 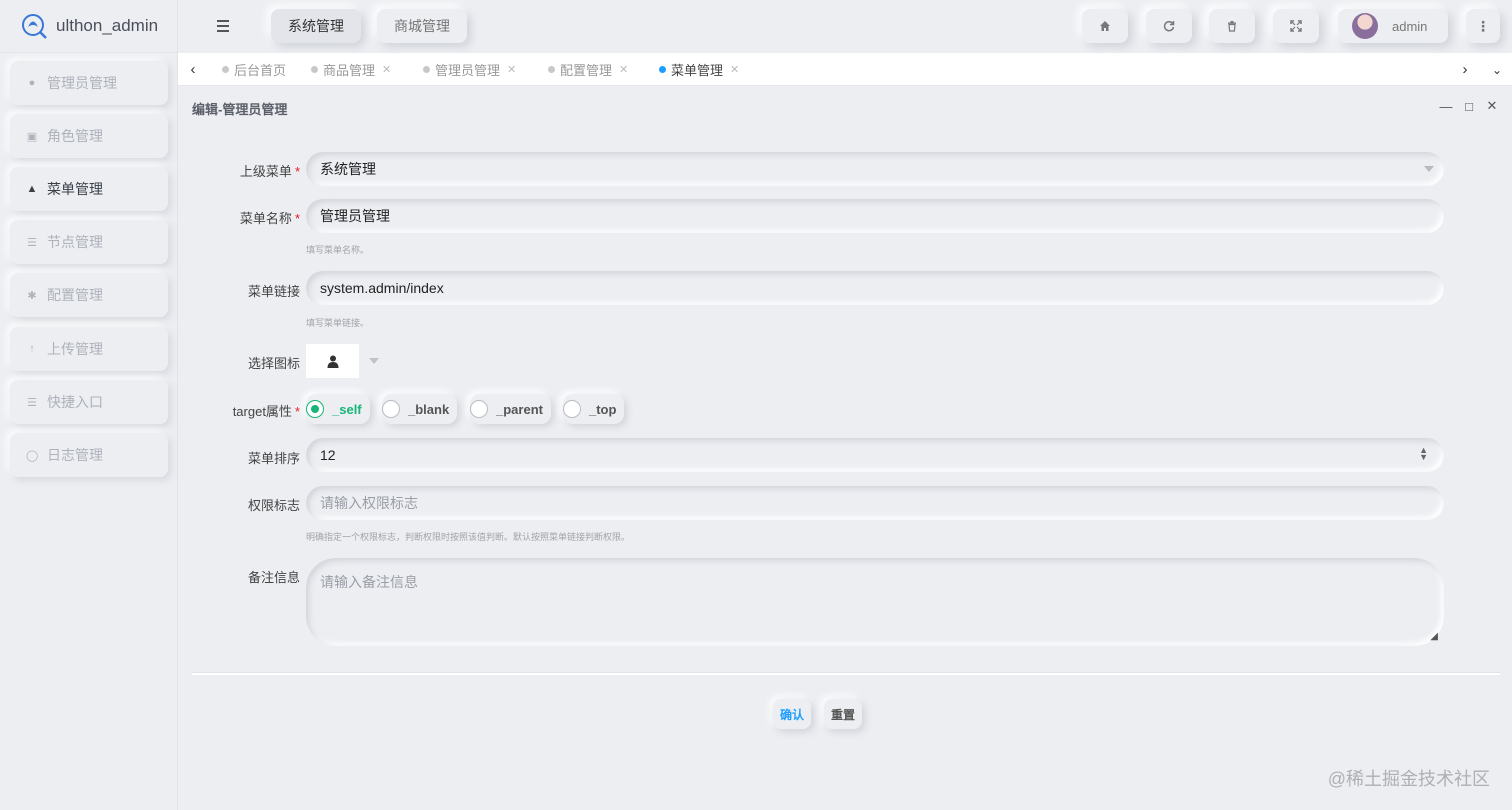 I want to click on target-radio-self: _self, so click(x=338, y=409).